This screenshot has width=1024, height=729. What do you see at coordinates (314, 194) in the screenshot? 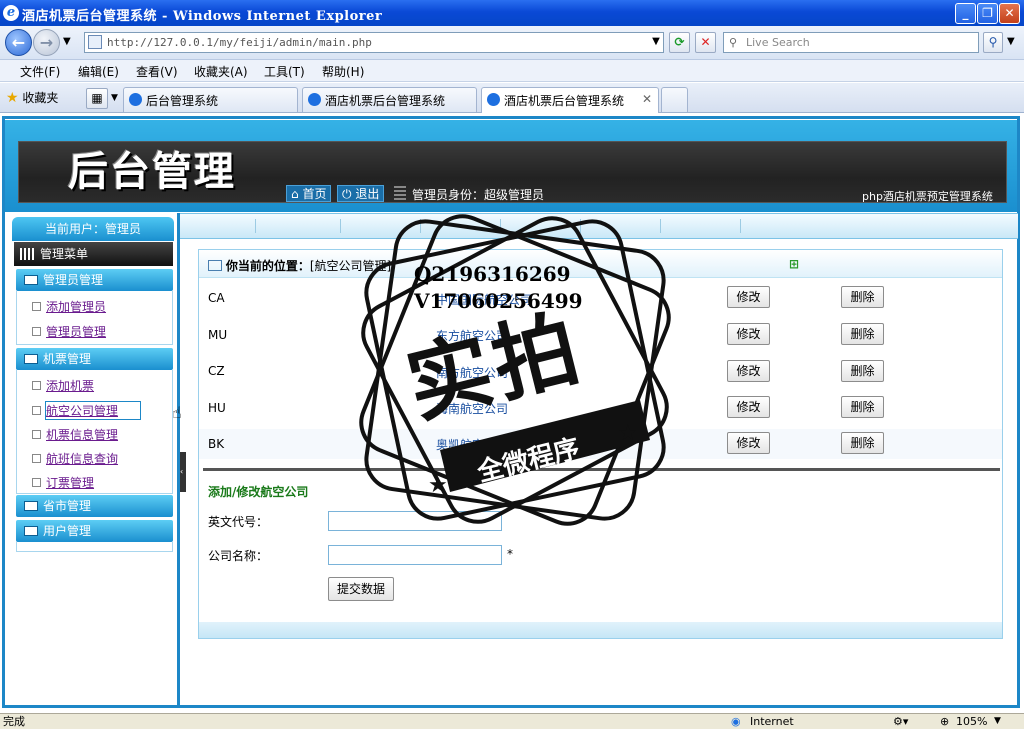
I see `home-label: 首页` at bounding box center [314, 194].